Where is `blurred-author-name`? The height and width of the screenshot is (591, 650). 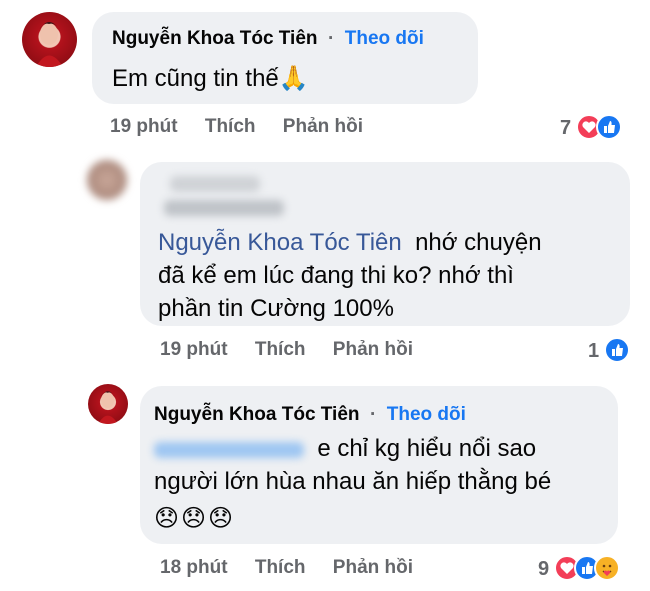
blurred-author-name is located at coordinates (215, 184).